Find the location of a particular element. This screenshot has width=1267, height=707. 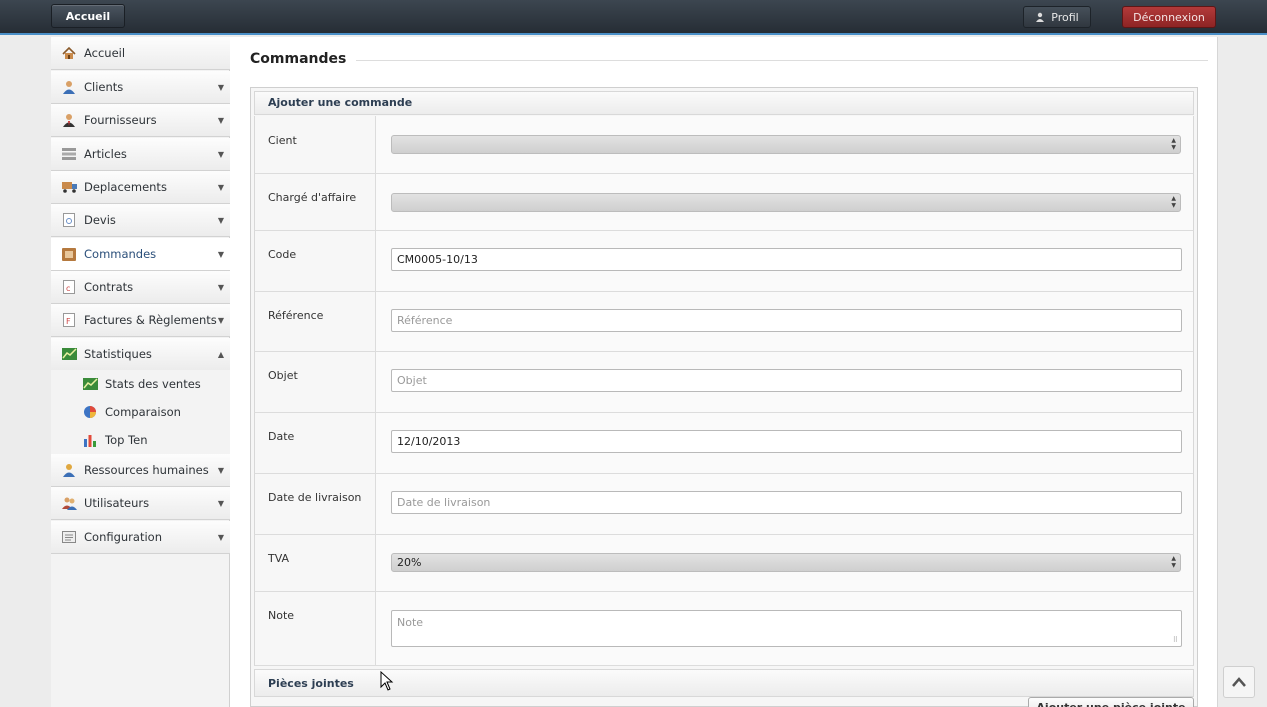

sidebar-item-deplacements: Deplacements ▼ is located at coordinates (140, 187).